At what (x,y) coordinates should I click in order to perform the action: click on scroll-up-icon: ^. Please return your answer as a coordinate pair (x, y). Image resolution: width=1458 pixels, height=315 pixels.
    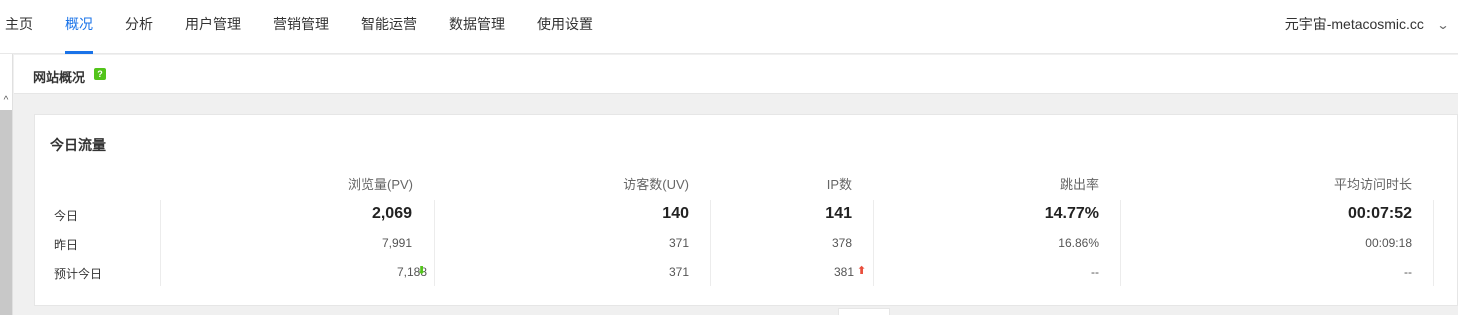
    Looking at the image, I should click on (6, 101).